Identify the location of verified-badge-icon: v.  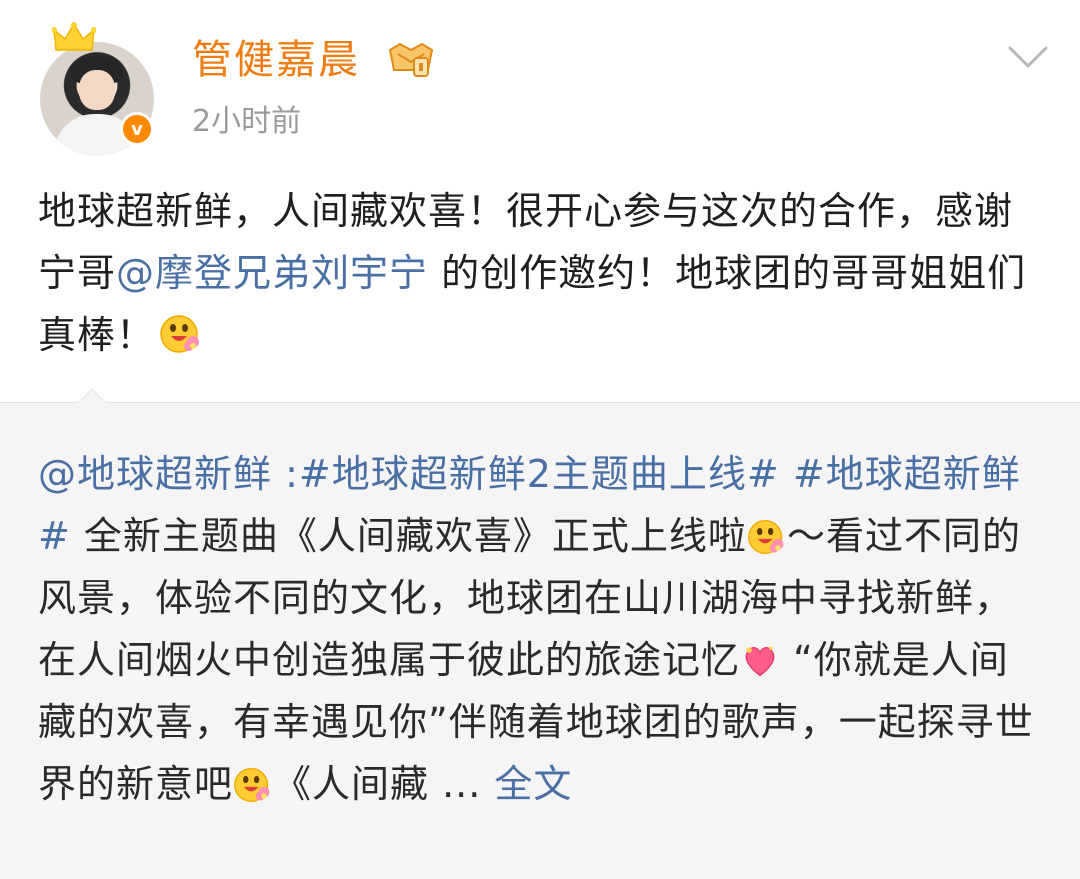
(137, 129).